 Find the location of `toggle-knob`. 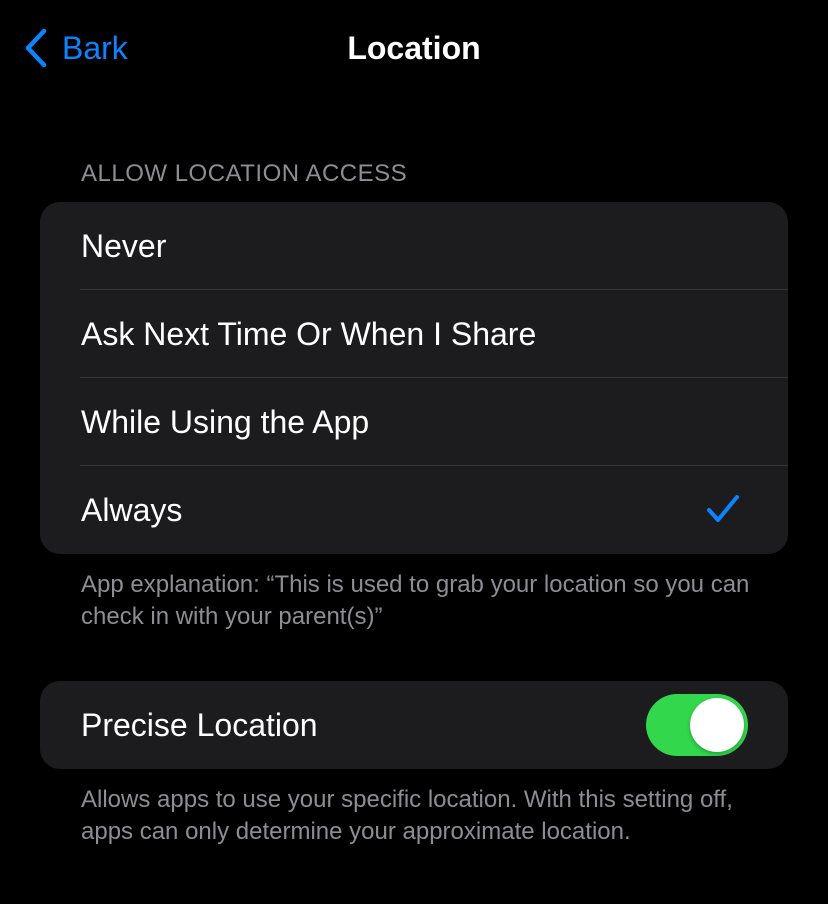

toggle-knob is located at coordinates (717, 725).